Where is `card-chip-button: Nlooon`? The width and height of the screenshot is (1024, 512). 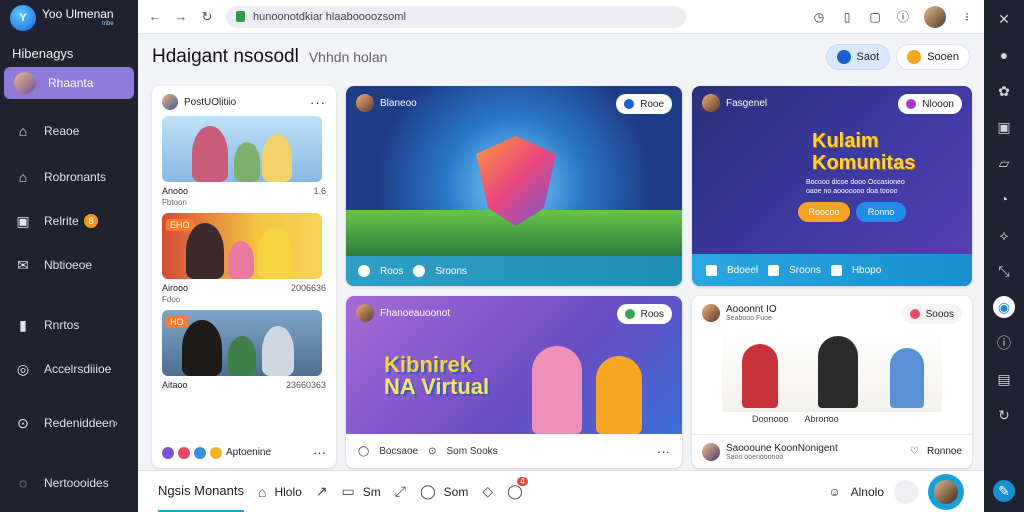
card-chip-button: Nlooon is located at coordinates (930, 104).